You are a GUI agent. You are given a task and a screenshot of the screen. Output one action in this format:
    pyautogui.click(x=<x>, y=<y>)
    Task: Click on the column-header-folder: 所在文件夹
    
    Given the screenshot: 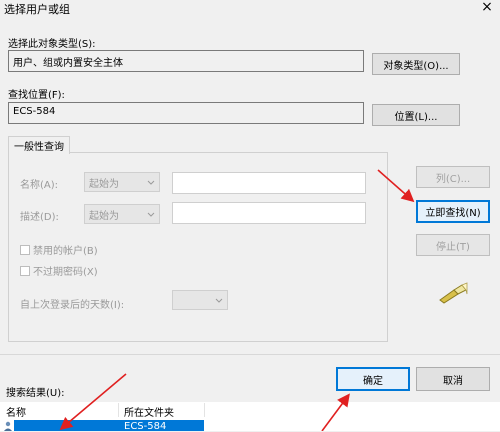 What is the action you would take?
    pyautogui.click(x=149, y=411)
    